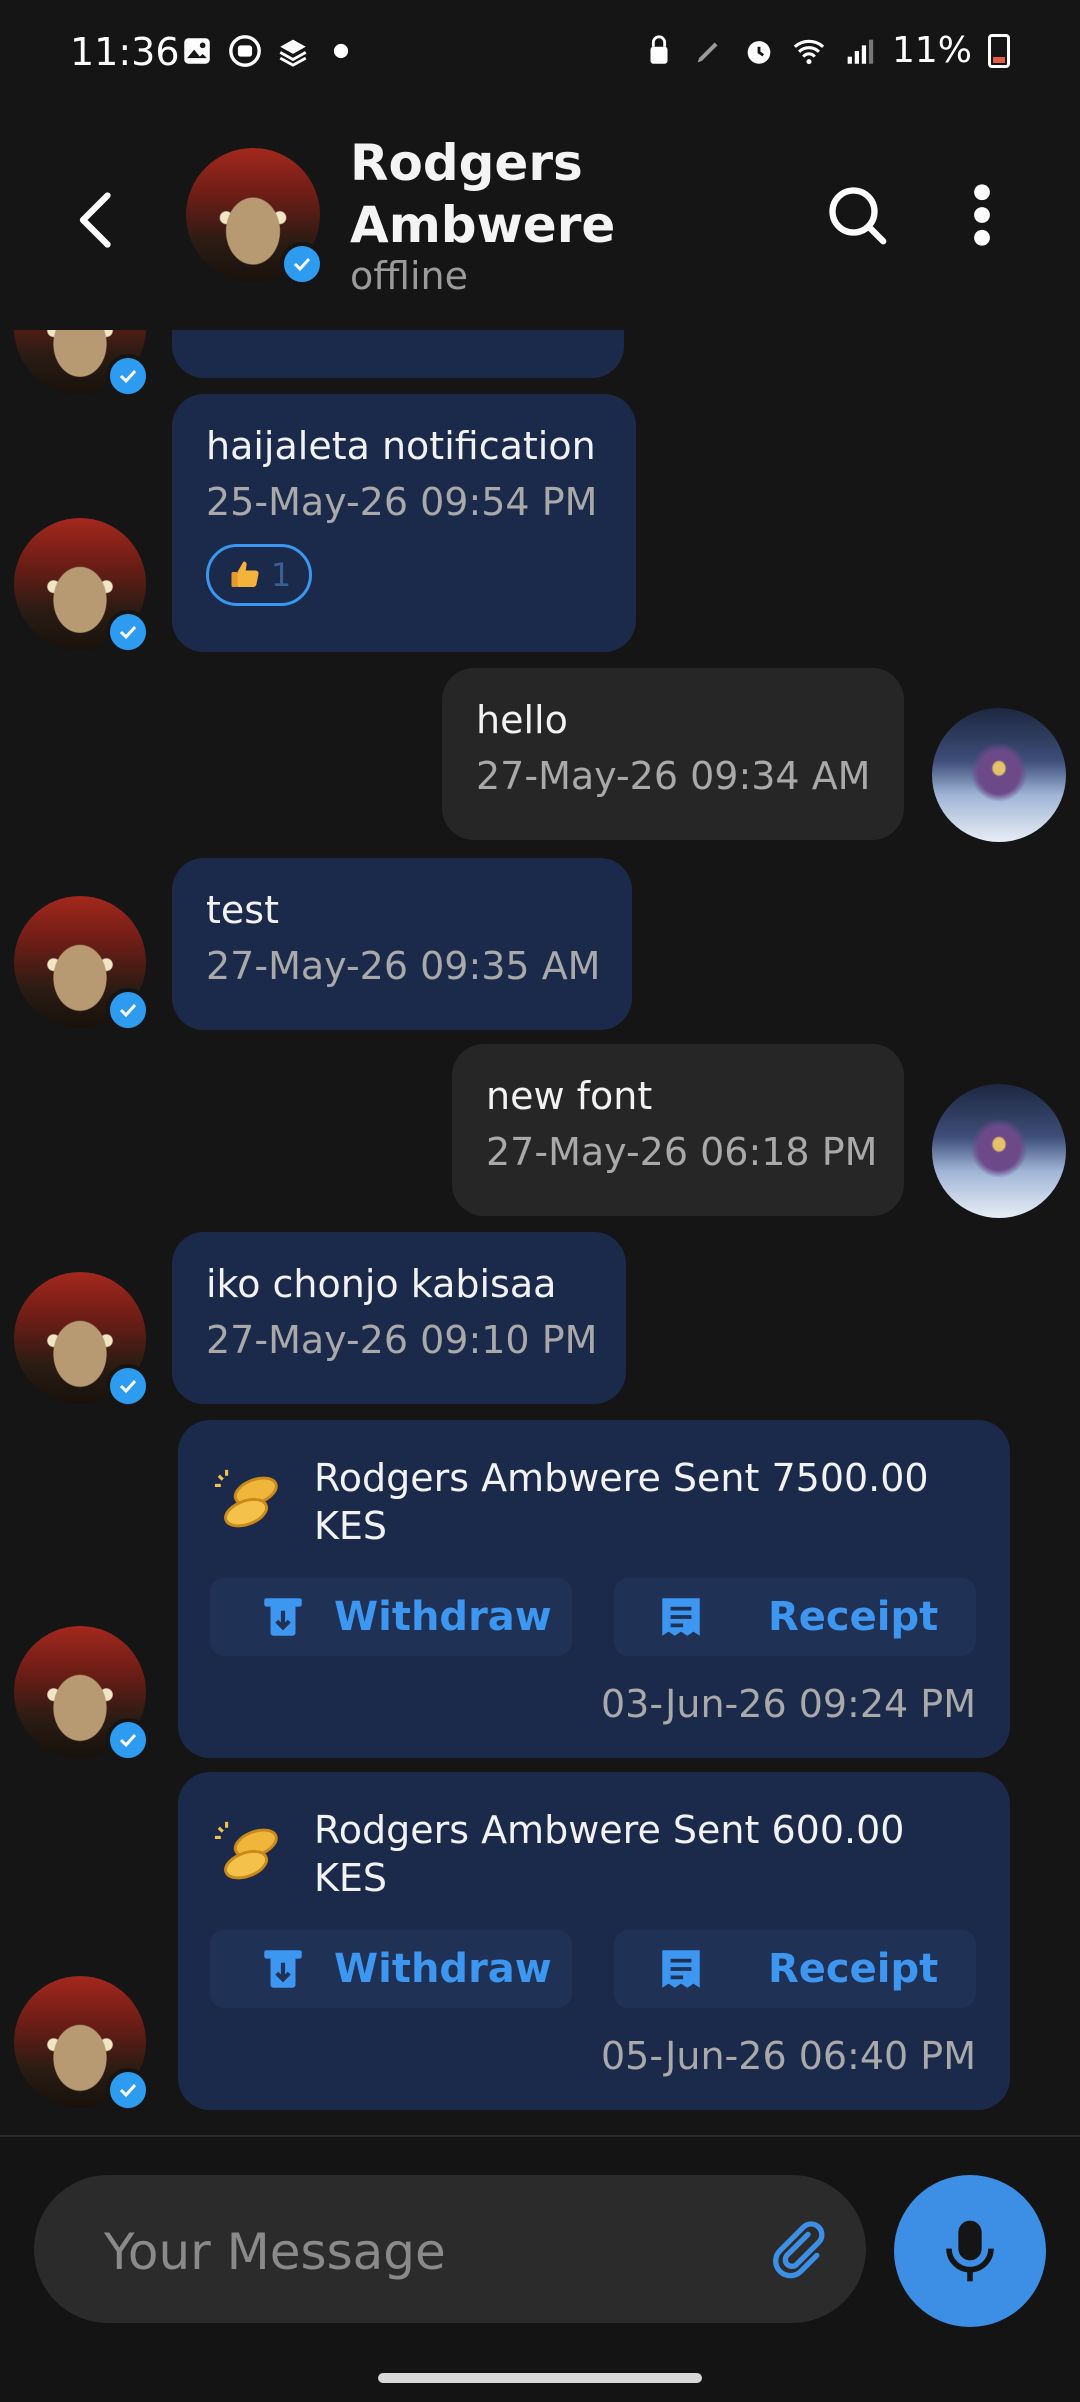 The width and height of the screenshot is (1080, 2402). I want to click on message-text: iko chonjo kabisaa, so click(381, 1284).